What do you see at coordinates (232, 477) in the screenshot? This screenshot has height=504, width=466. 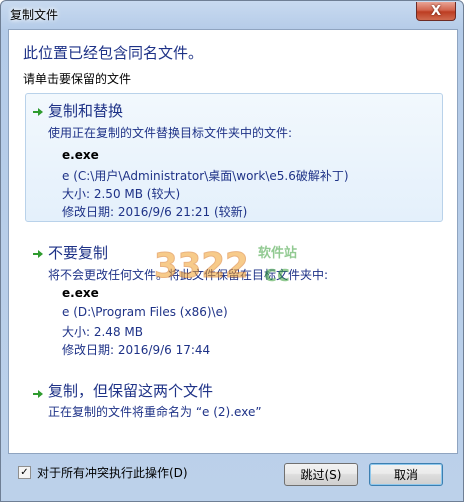 I see `dialog-footer: ✓ 对于所有冲突执行此操作(D) 跳过(S) 取消` at bounding box center [232, 477].